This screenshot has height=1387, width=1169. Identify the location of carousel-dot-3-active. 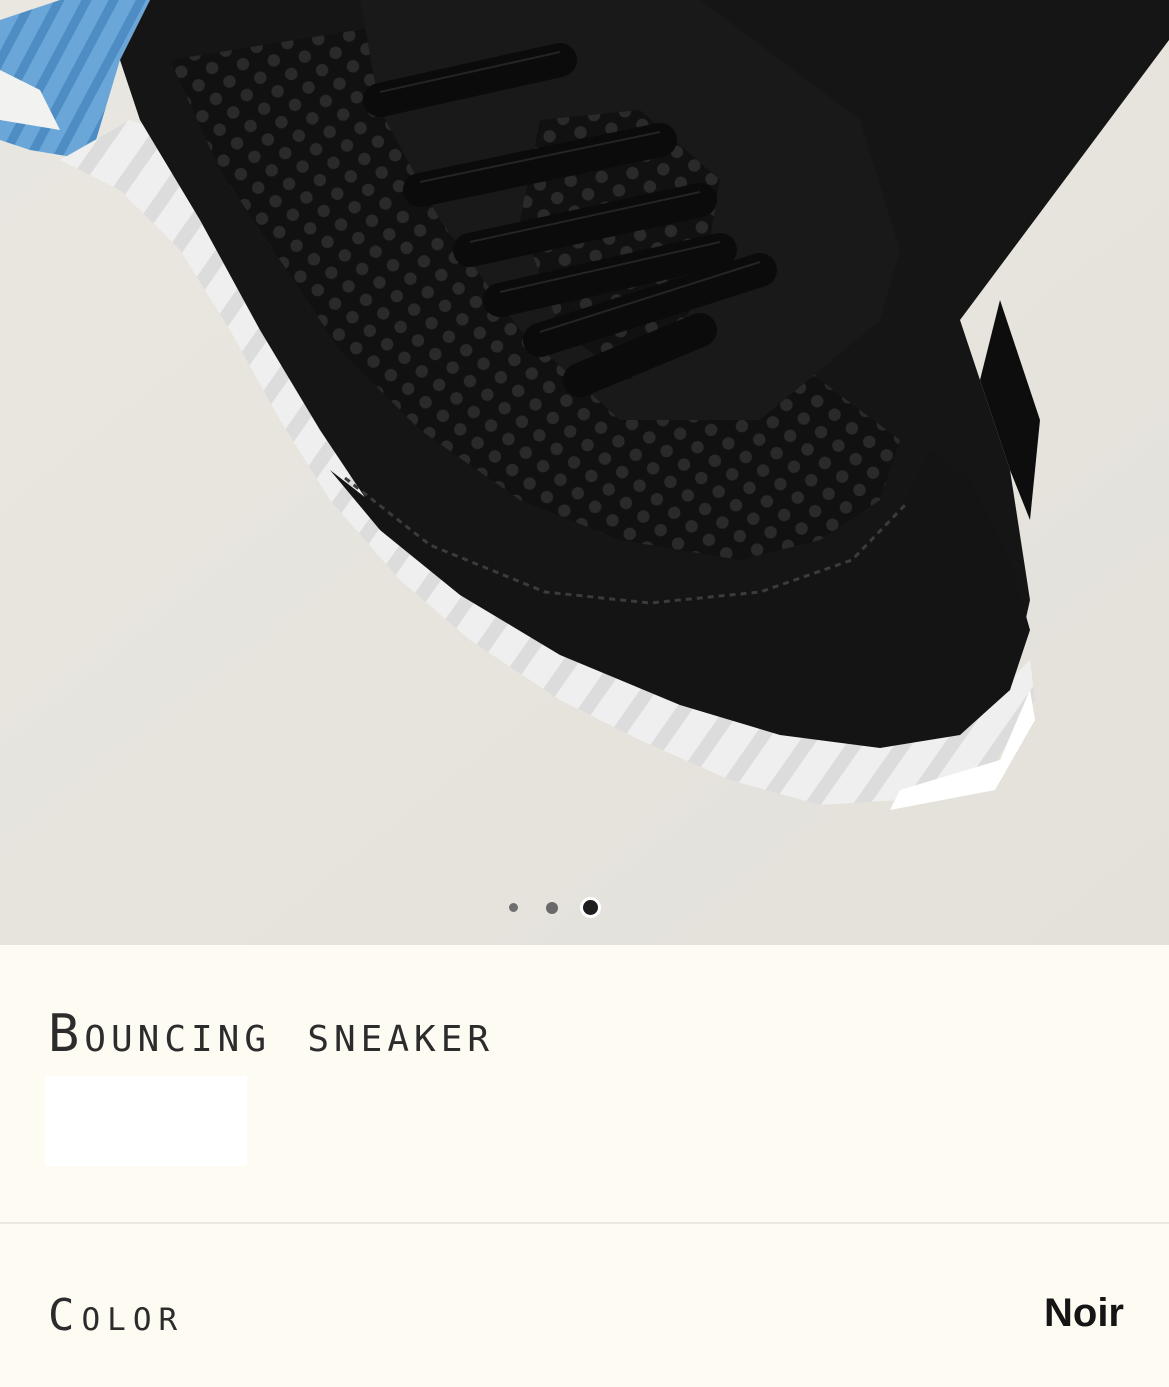
(590, 907).